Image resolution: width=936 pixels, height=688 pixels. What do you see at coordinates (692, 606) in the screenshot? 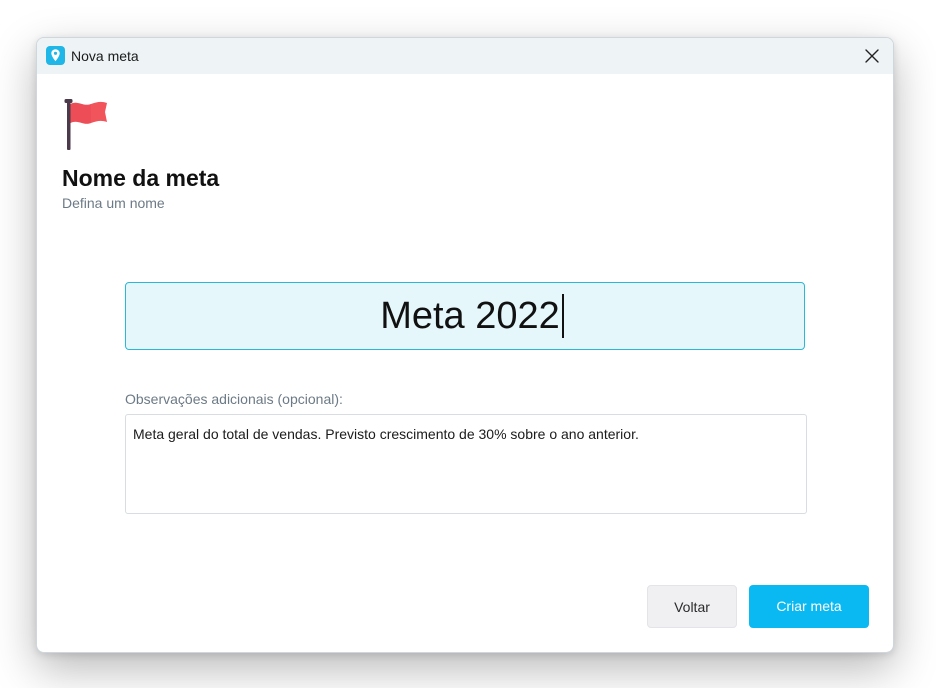
I see `back-button: Voltar` at bounding box center [692, 606].